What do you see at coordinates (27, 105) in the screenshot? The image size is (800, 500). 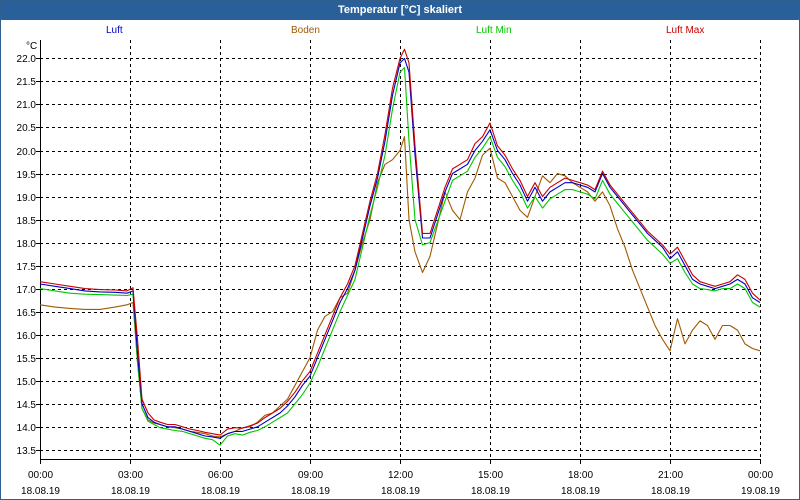 I see `y-tick-label: 21.0` at bounding box center [27, 105].